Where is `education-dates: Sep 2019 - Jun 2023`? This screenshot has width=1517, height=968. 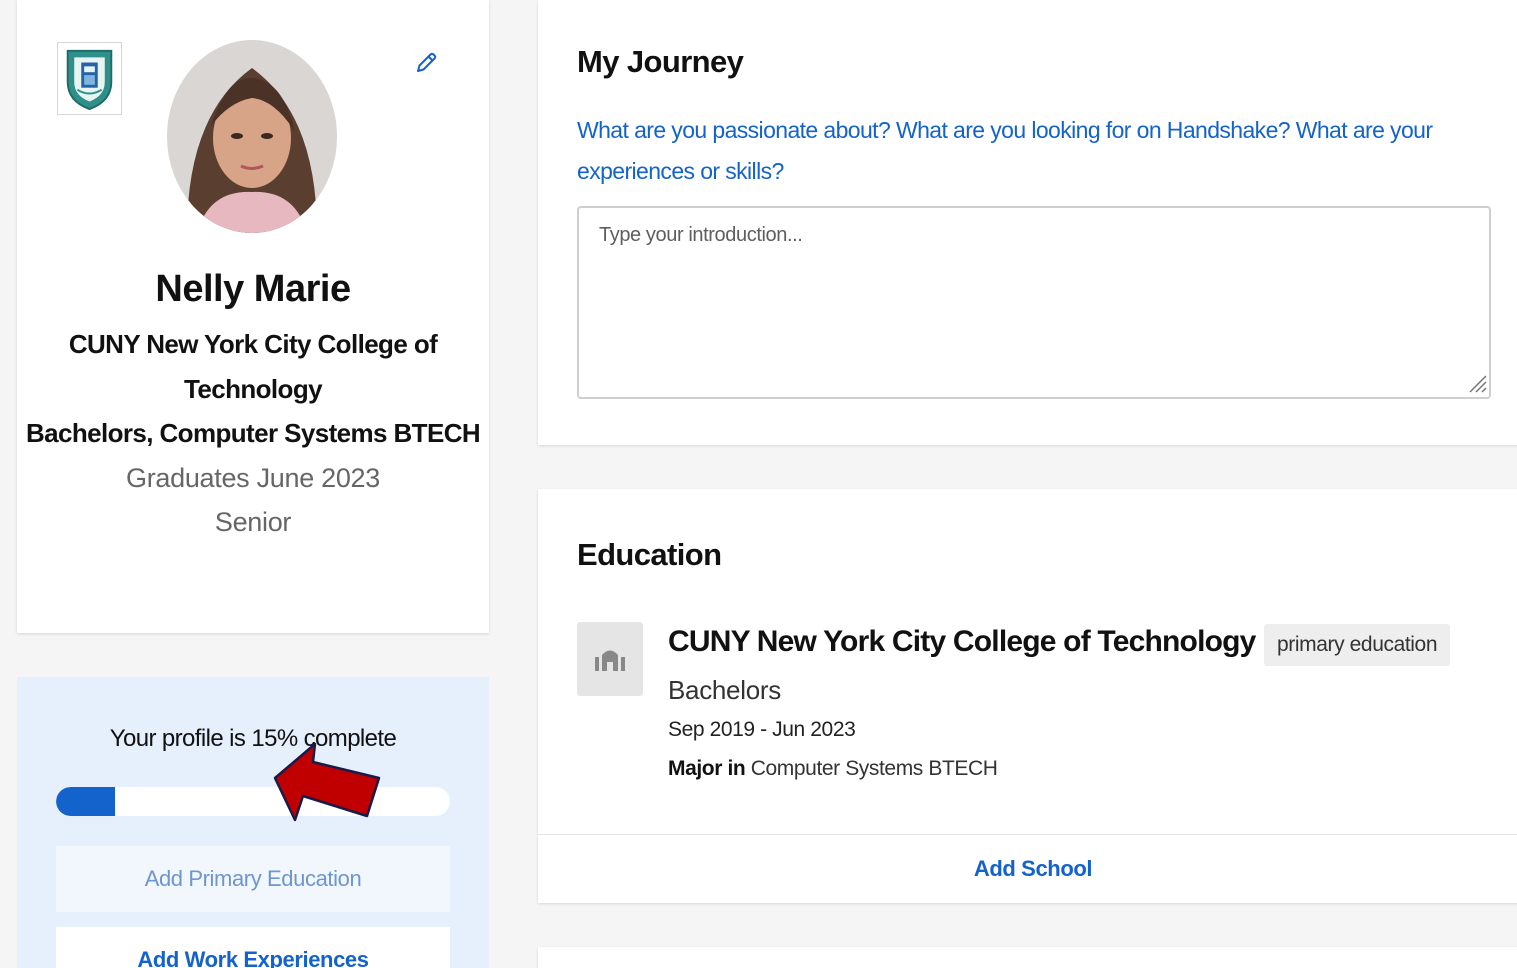
education-dates: Sep 2019 - Jun 2023 is located at coordinates (762, 729).